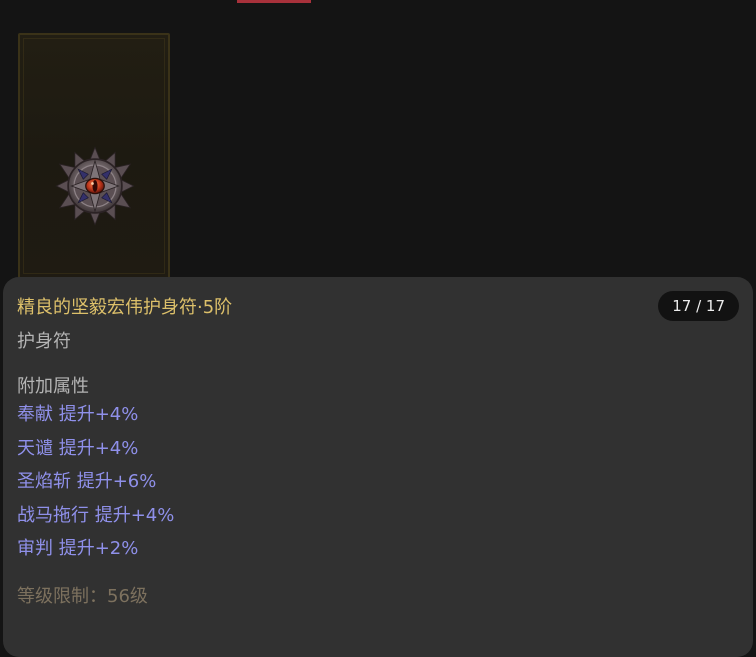  Describe the element at coordinates (96, 515) in the screenshot. I see `affix-line: 战马拖行 提升+4%` at that location.